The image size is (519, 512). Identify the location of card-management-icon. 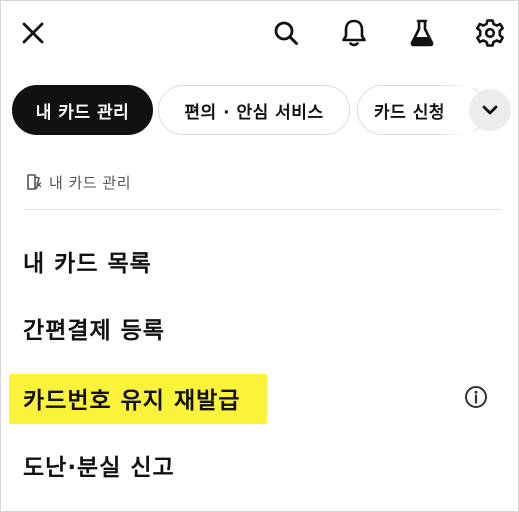
(34, 182).